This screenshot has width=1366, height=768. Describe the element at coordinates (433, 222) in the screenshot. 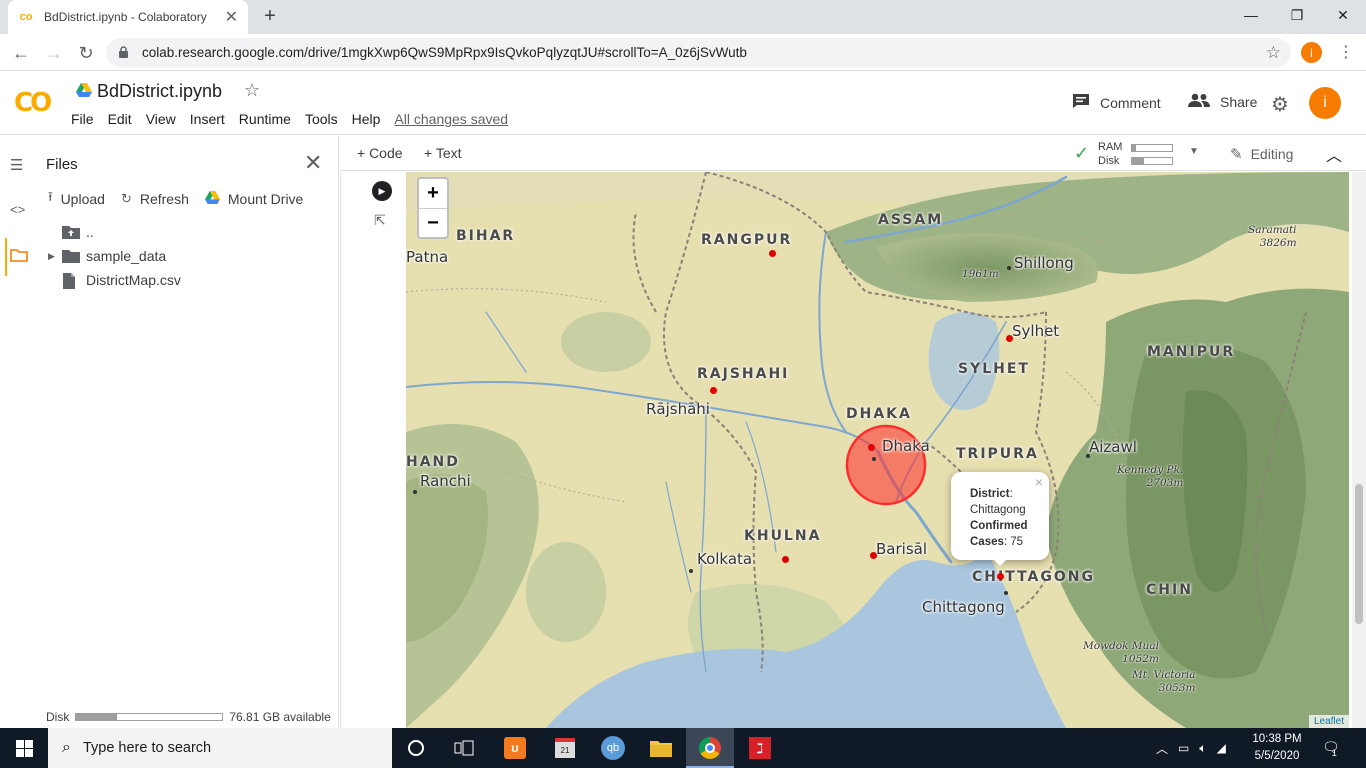

I see `zoom-out-button: −` at that location.